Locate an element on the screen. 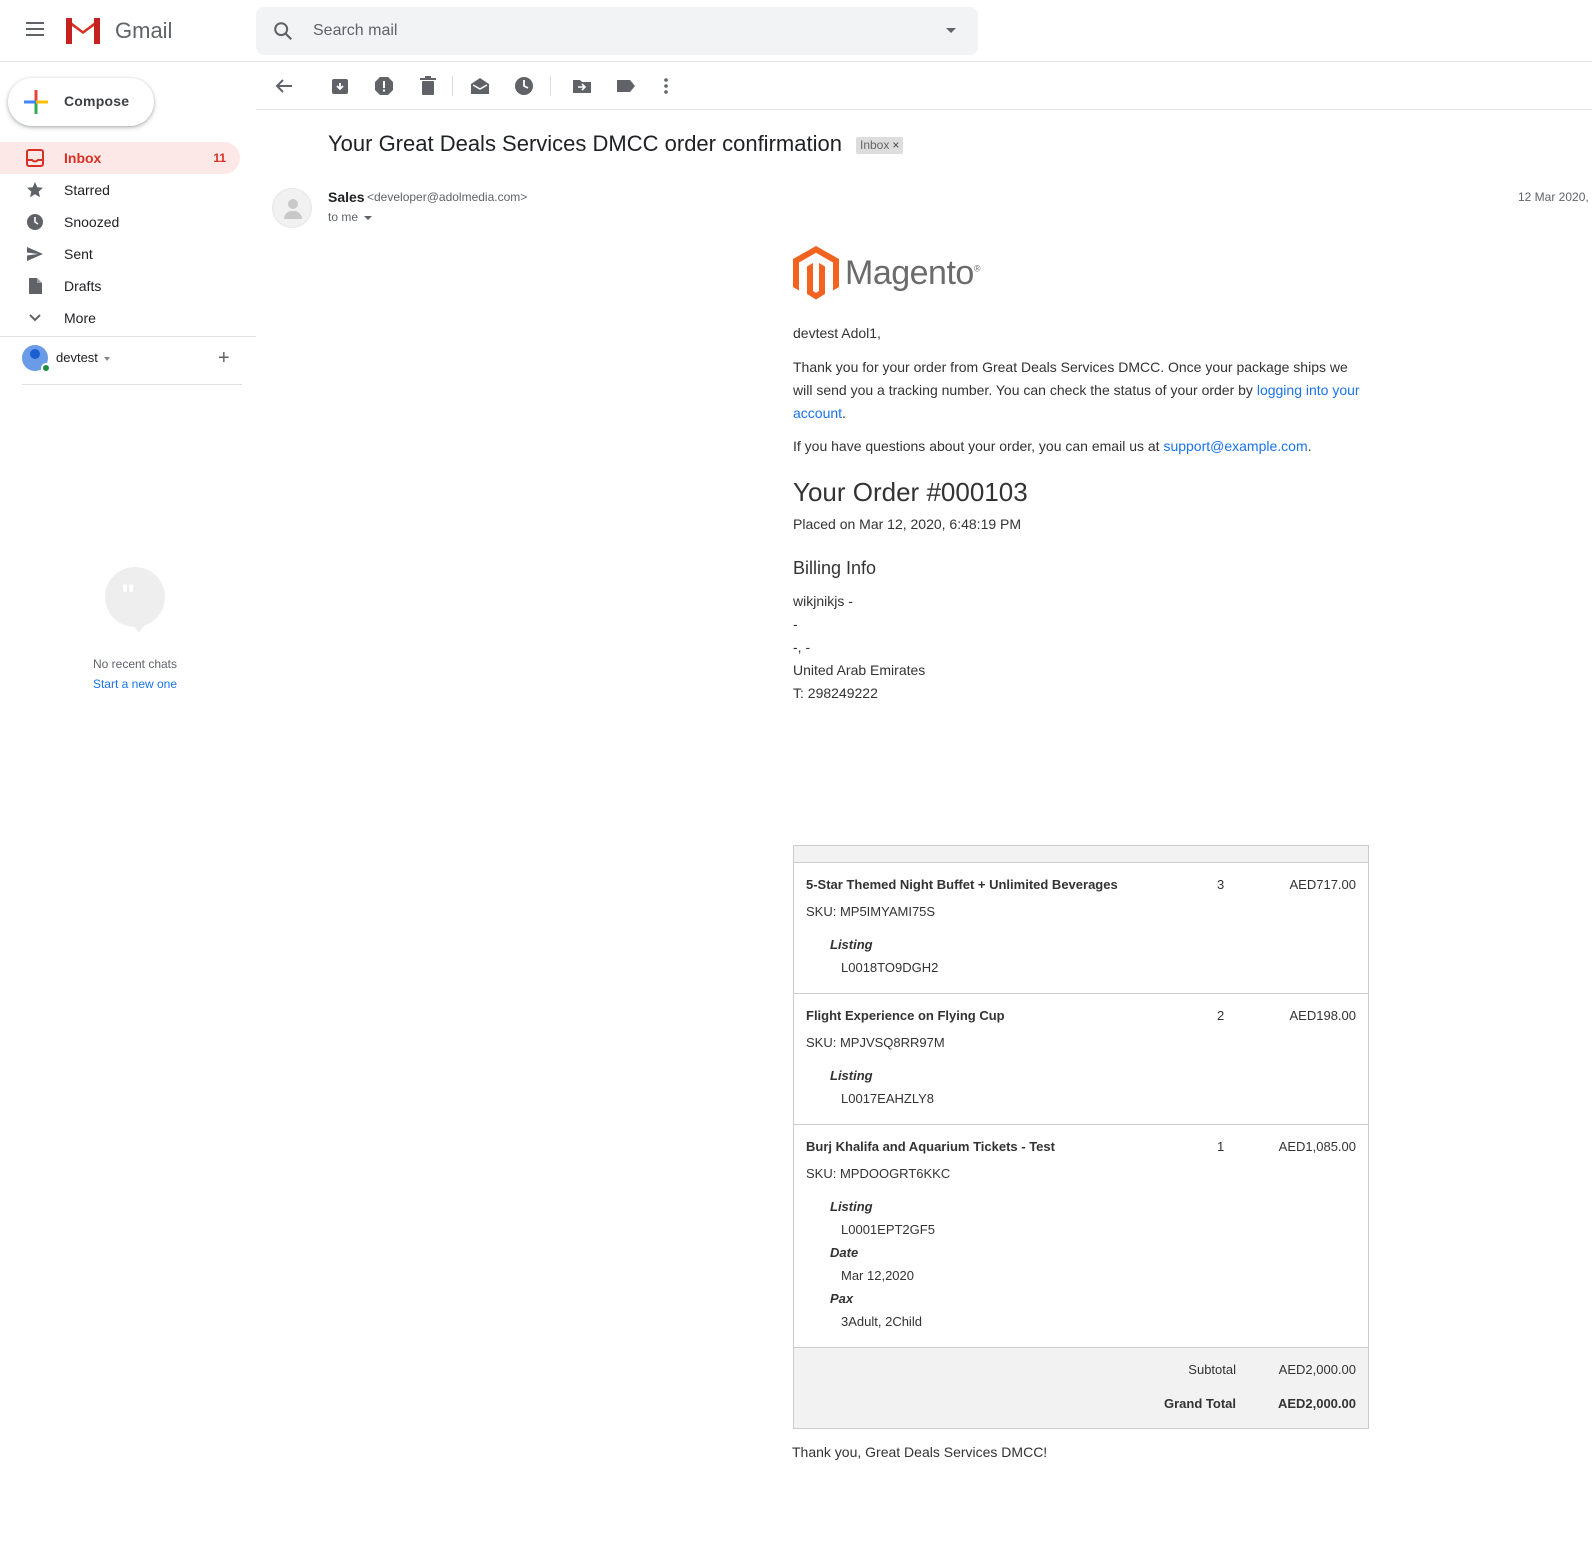 The height and width of the screenshot is (1558, 1592). mark-unread-icon is located at coordinates (480, 86).